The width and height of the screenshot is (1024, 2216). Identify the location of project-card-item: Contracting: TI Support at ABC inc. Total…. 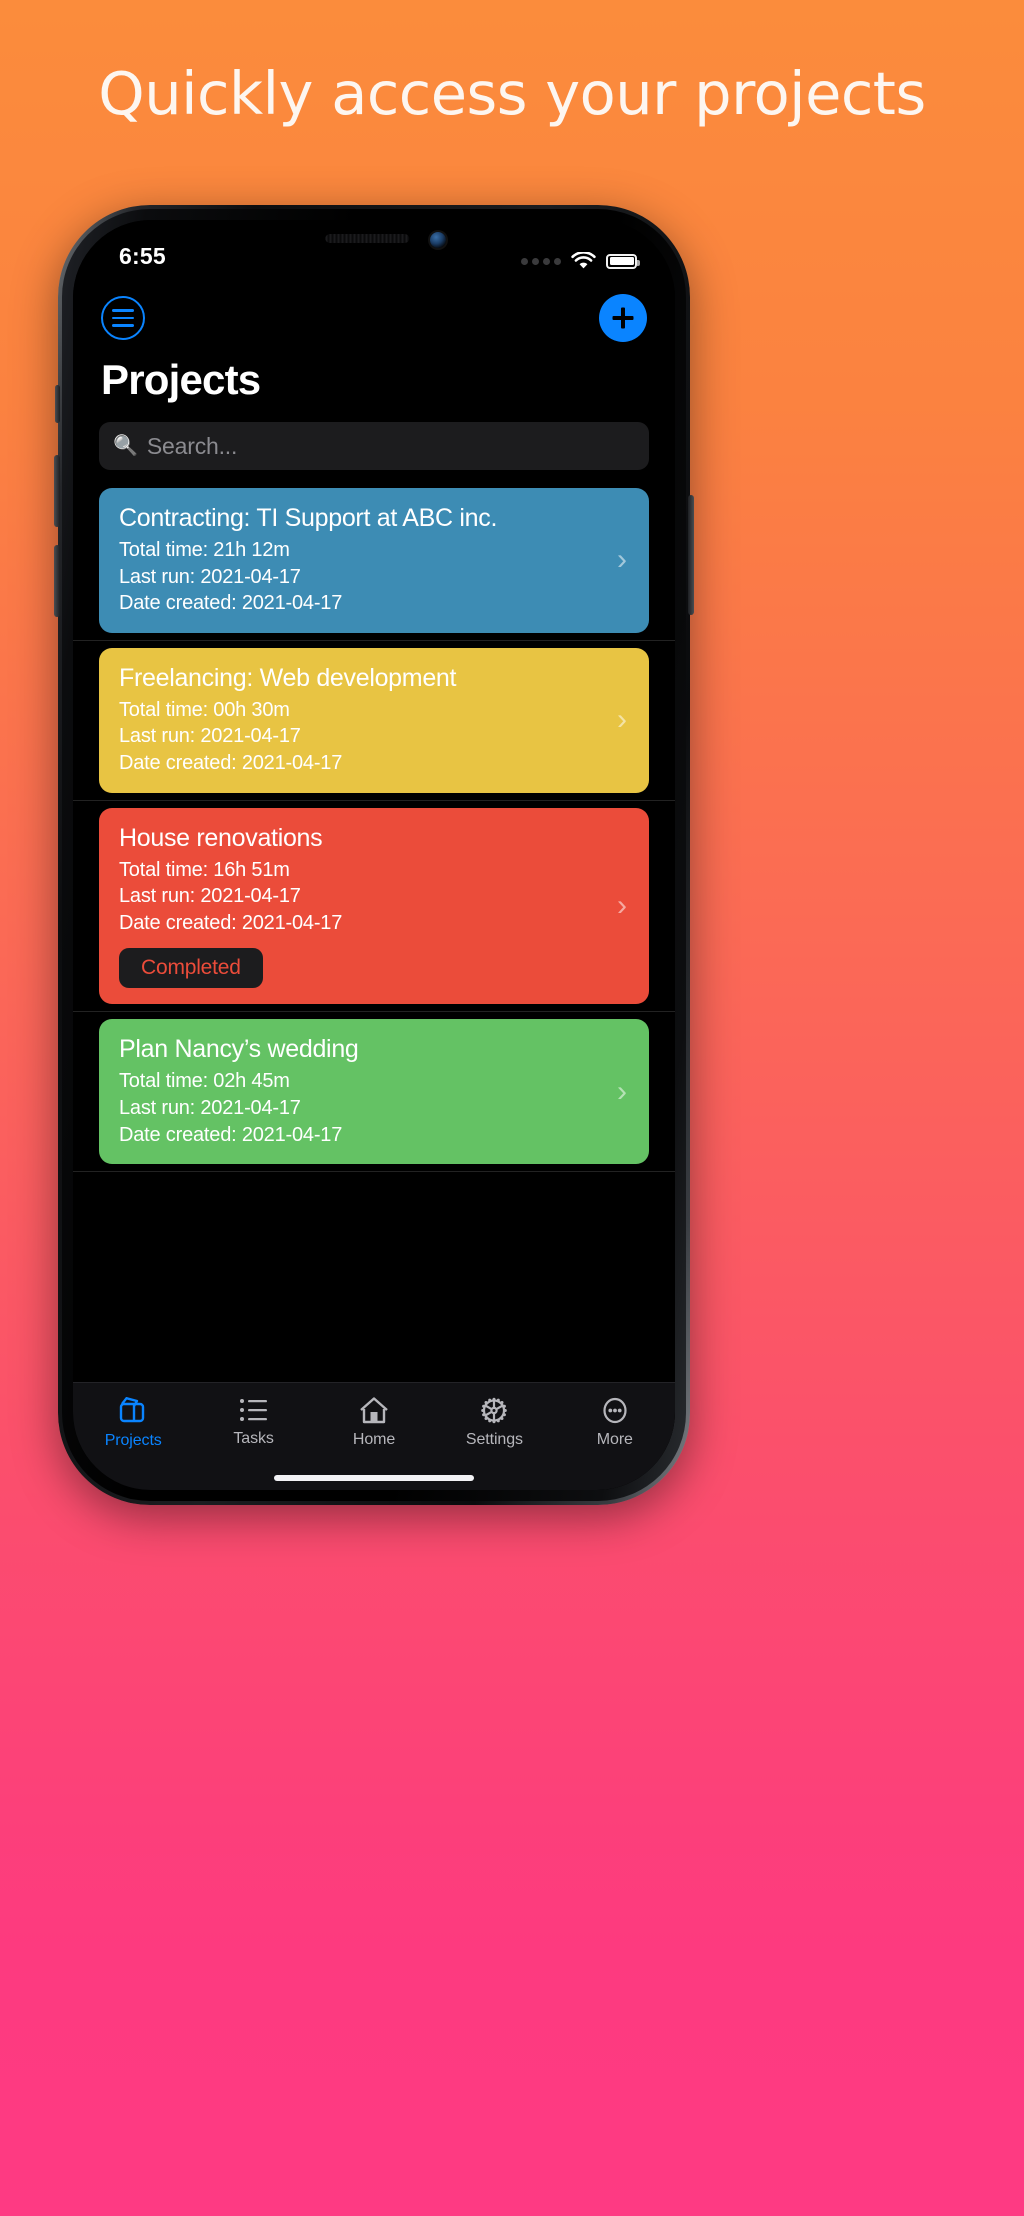
(374, 564).